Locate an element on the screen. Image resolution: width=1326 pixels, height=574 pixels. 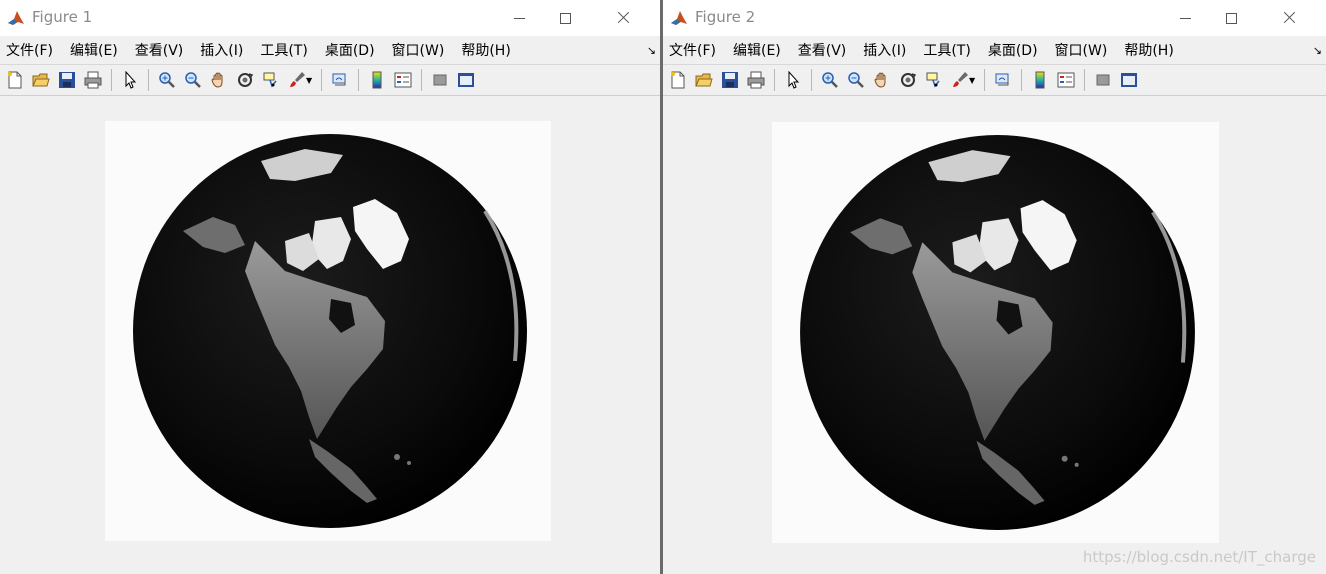
watermark: https://blog.csdn.net/IT_charge is located at coordinates (1199, 557).